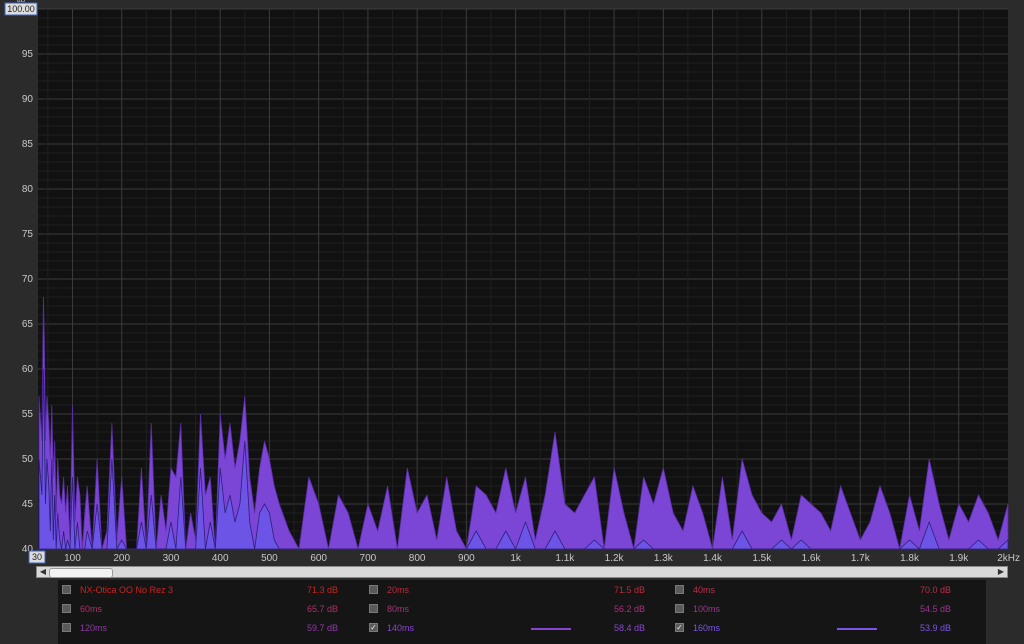 The height and width of the screenshot is (644, 1024). What do you see at coordinates (28, 234) in the screenshot?
I see `y-tick-label: 75` at bounding box center [28, 234].